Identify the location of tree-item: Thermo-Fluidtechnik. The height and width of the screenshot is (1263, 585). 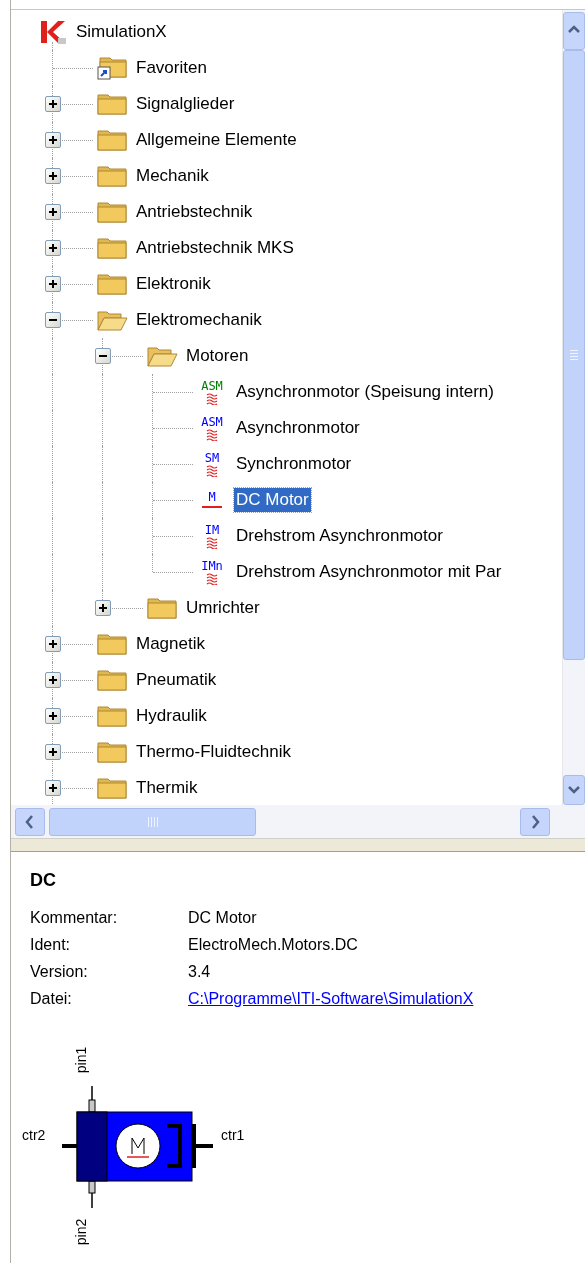
(213, 752).